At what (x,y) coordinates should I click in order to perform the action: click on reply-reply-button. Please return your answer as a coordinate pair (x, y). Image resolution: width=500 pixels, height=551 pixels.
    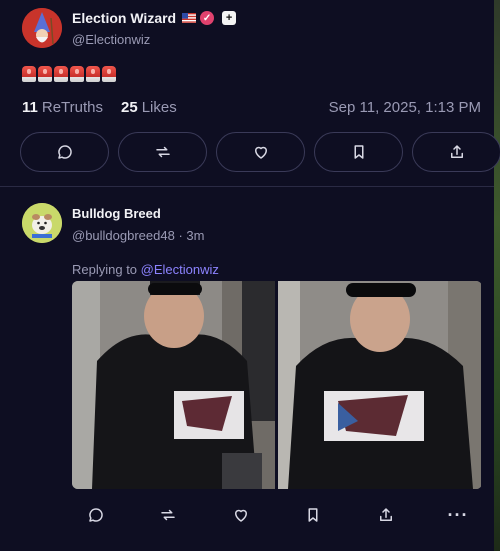
    Looking at the image, I should click on (96, 515).